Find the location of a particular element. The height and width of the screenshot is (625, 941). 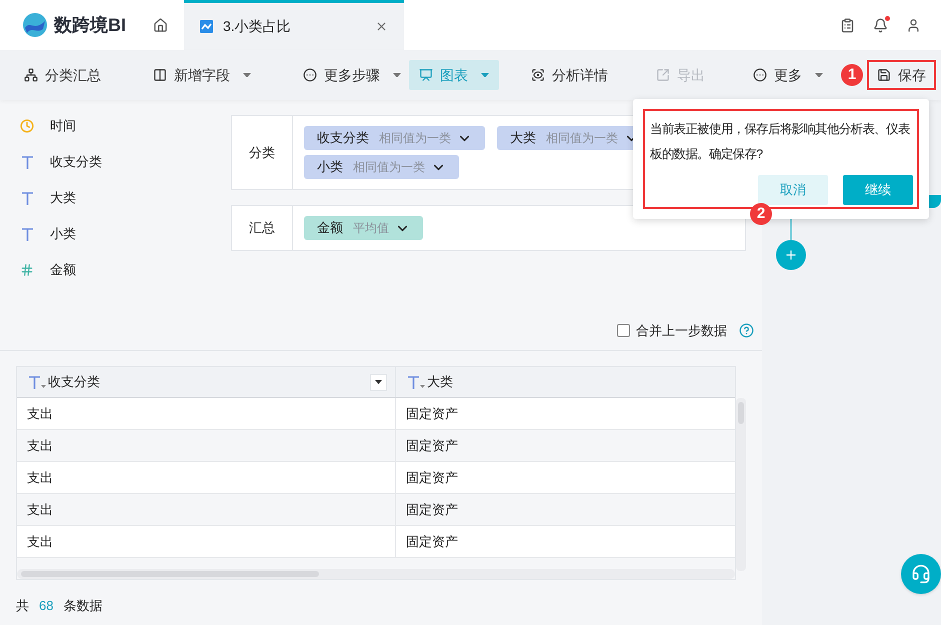

field-chip: 小类 相同值为一类 is located at coordinates (381, 167).